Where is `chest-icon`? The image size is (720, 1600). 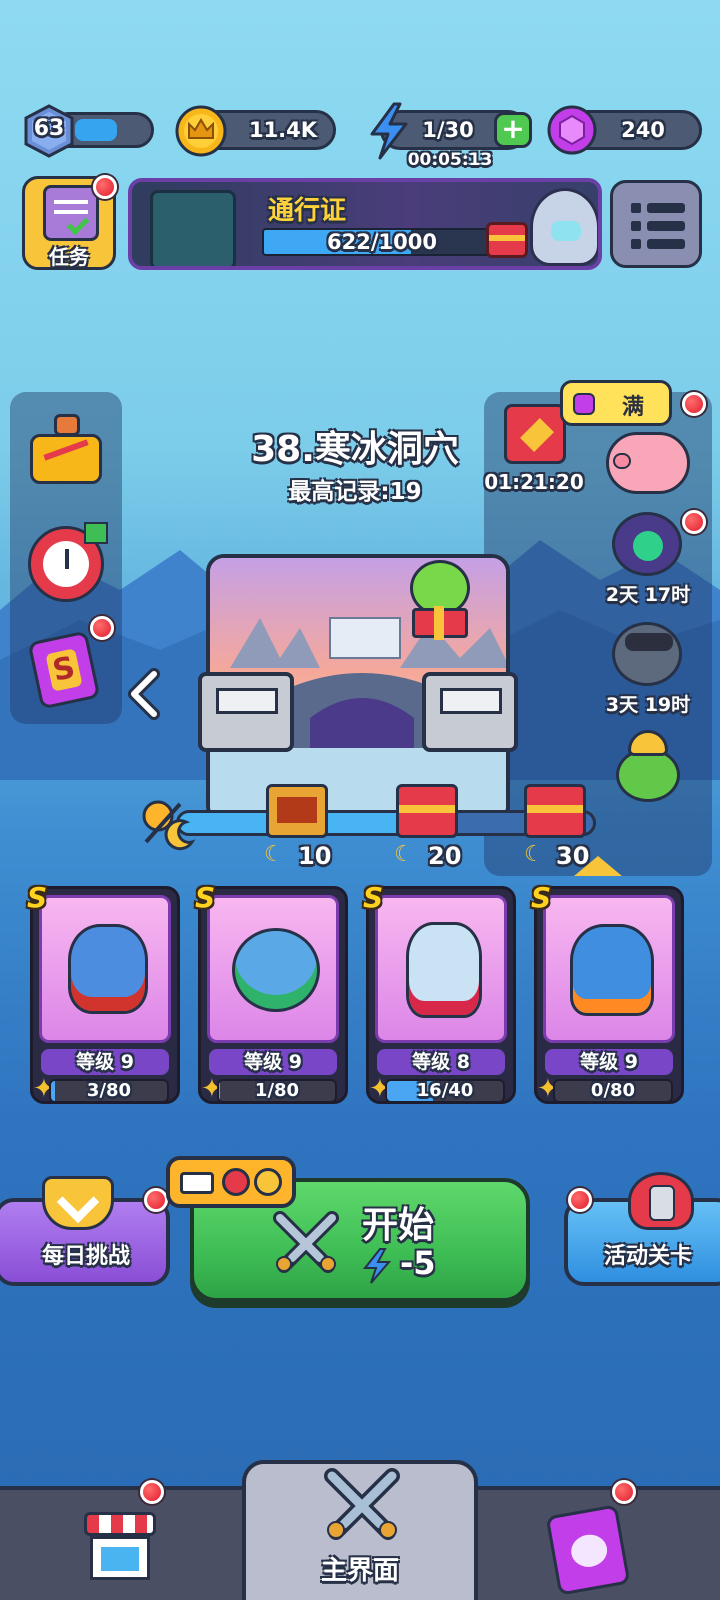 chest-icon is located at coordinates (535, 434).